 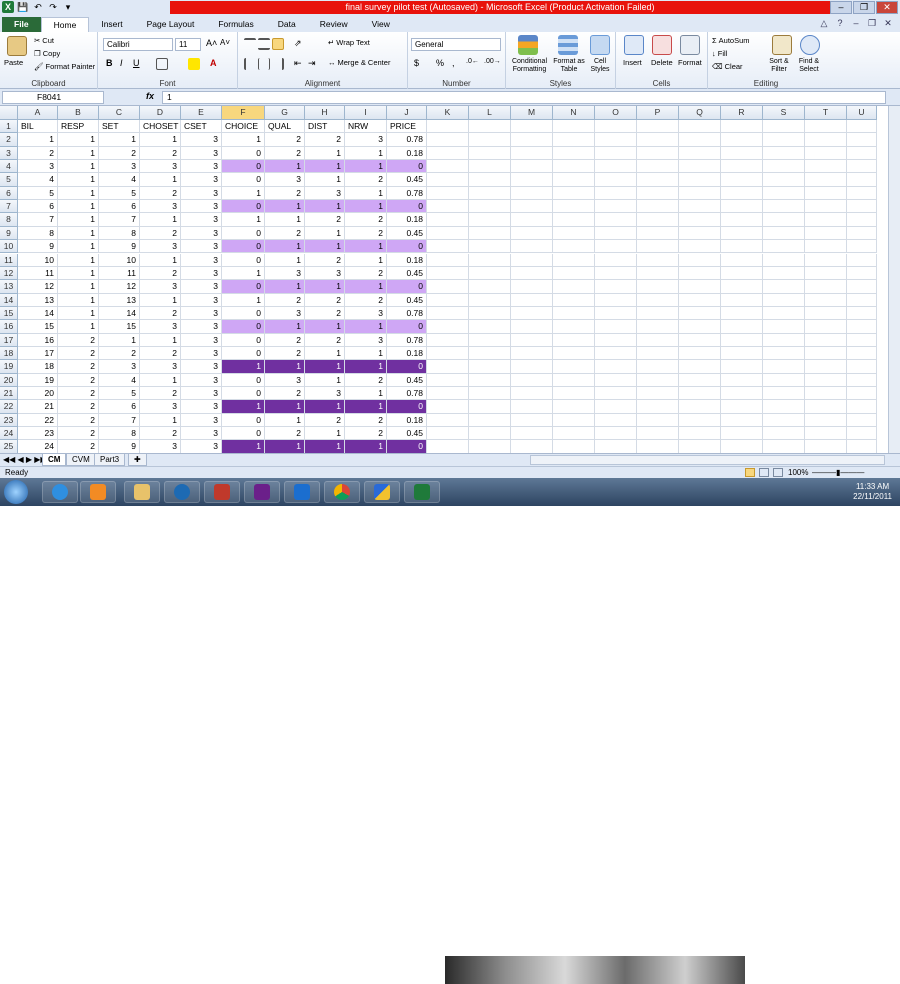 I want to click on autosum-button: Σ AutoSum, so click(x=731, y=40).